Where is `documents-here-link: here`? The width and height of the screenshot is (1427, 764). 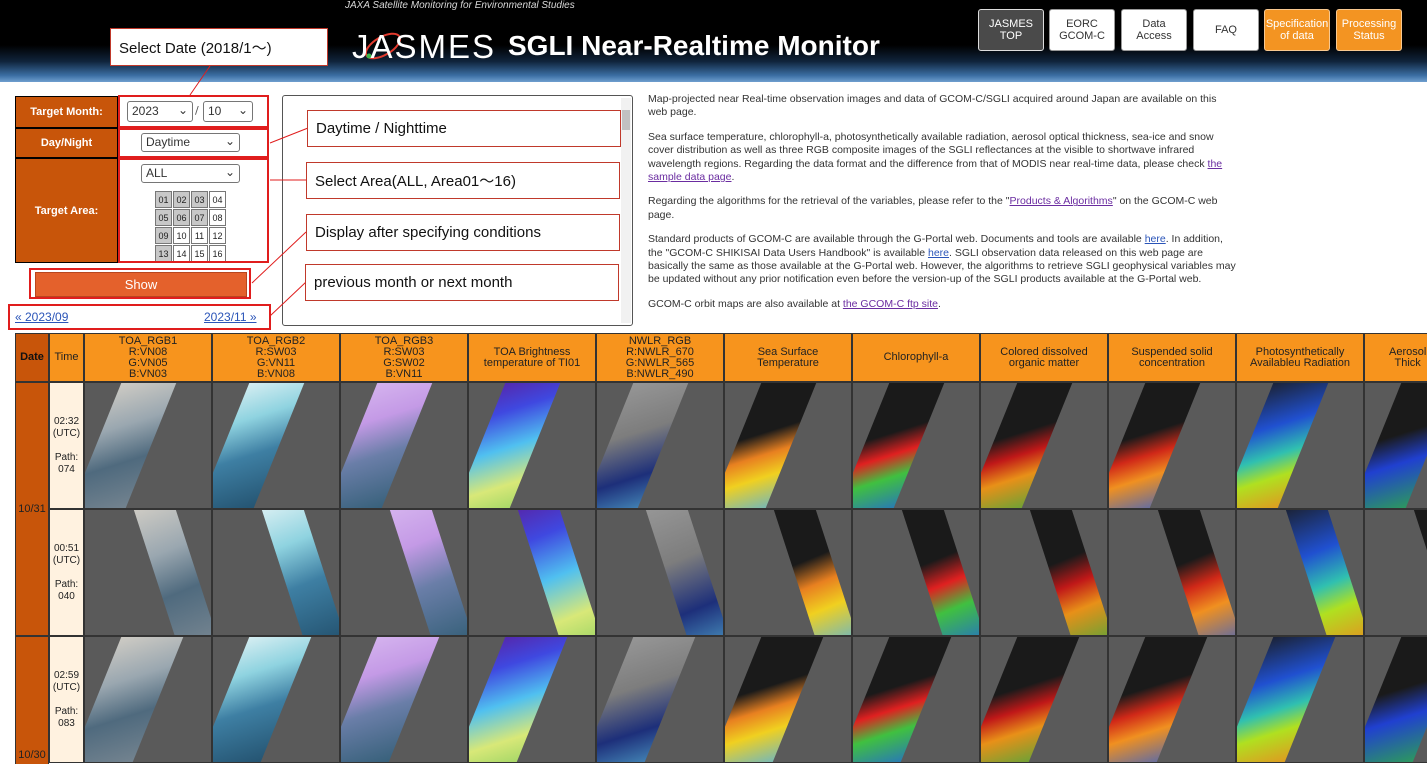 documents-here-link: here is located at coordinates (1155, 239).